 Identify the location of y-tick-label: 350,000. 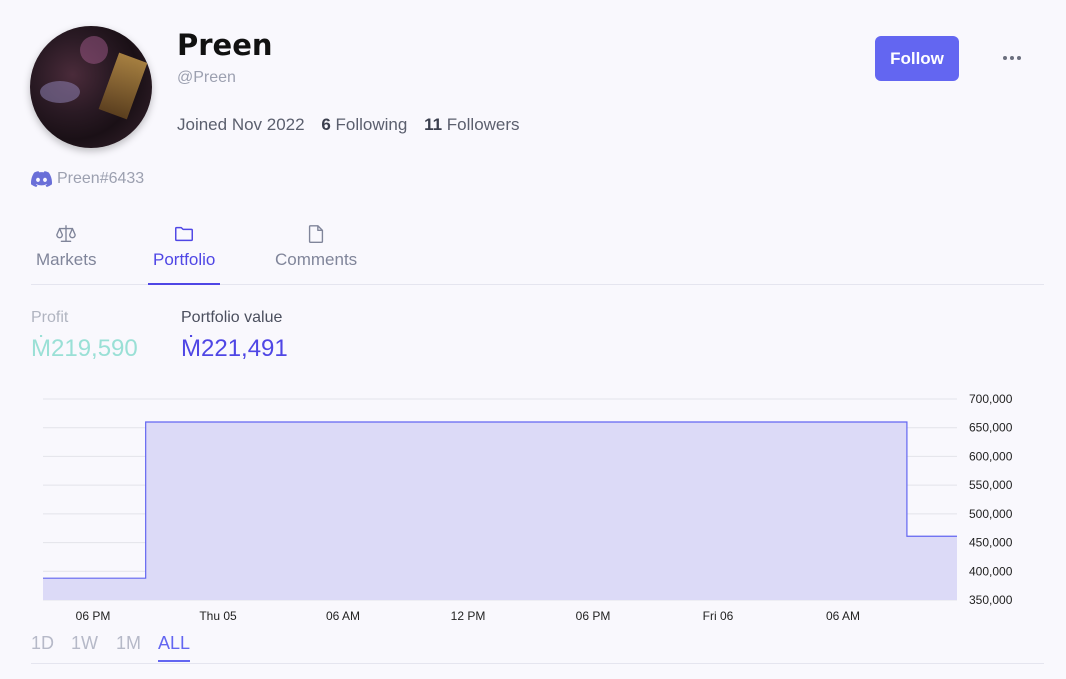
(991, 600).